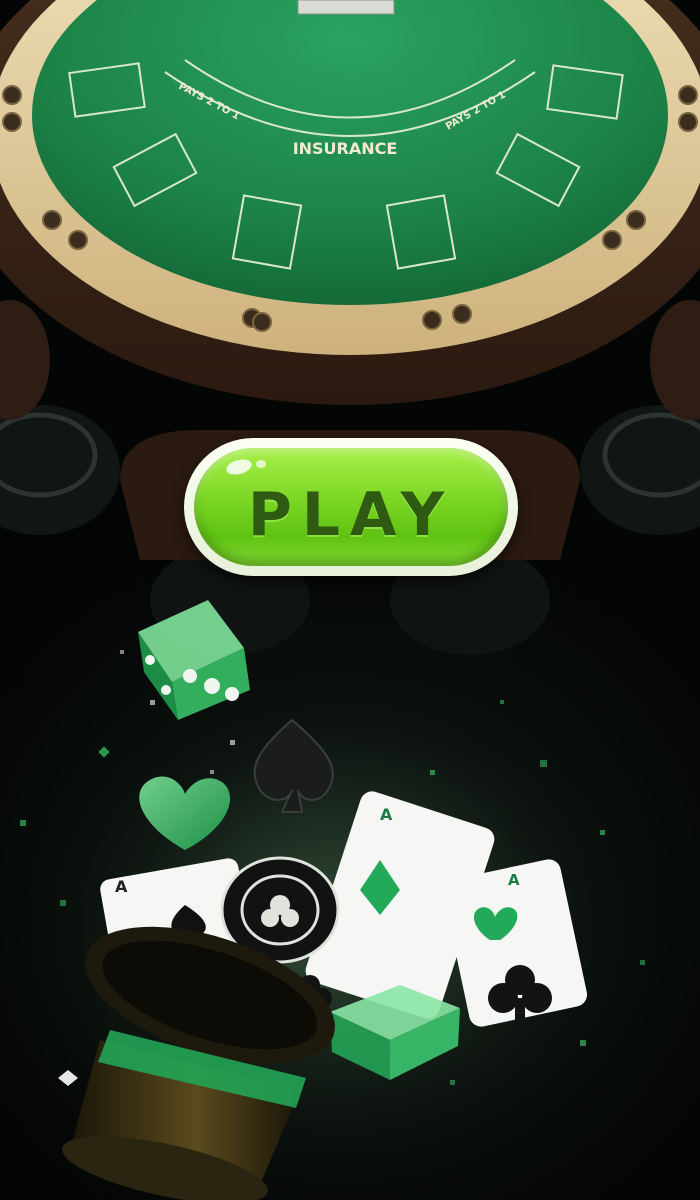 The width and height of the screenshot is (700, 1200). I want to click on card-shoe, so click(346, 7).